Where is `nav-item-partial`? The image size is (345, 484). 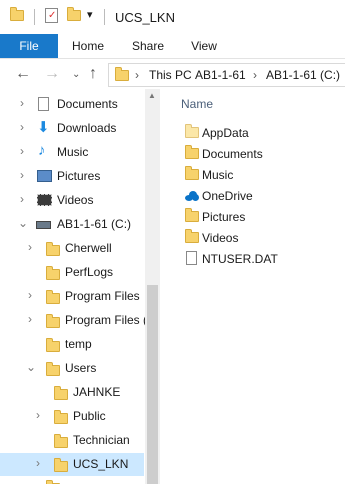 nav-item-partial is located at coordinates (72, 480).